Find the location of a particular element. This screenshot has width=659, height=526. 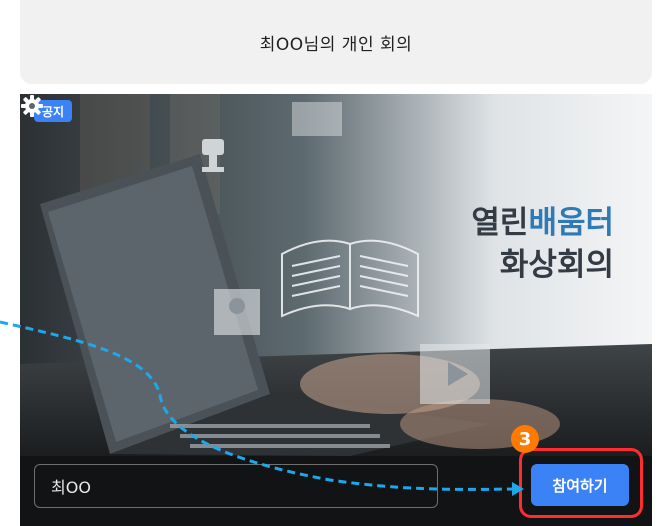

meeting-title: 최OO님의 개인 회의 is located at coordinates (336, 44).